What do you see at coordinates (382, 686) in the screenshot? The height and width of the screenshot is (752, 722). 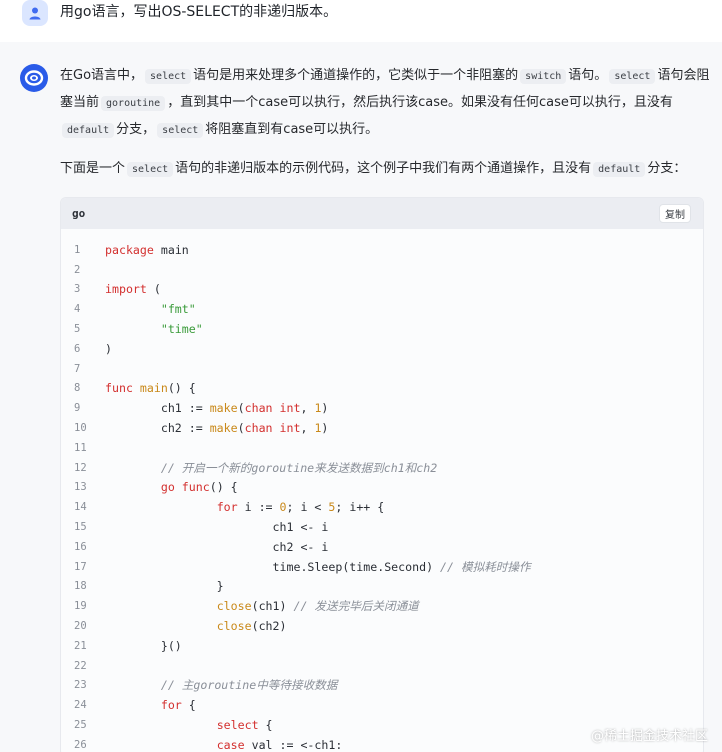 I see `code-line: 23 // 主goroutine中等待接收数据` at bounding box center [382, 686].